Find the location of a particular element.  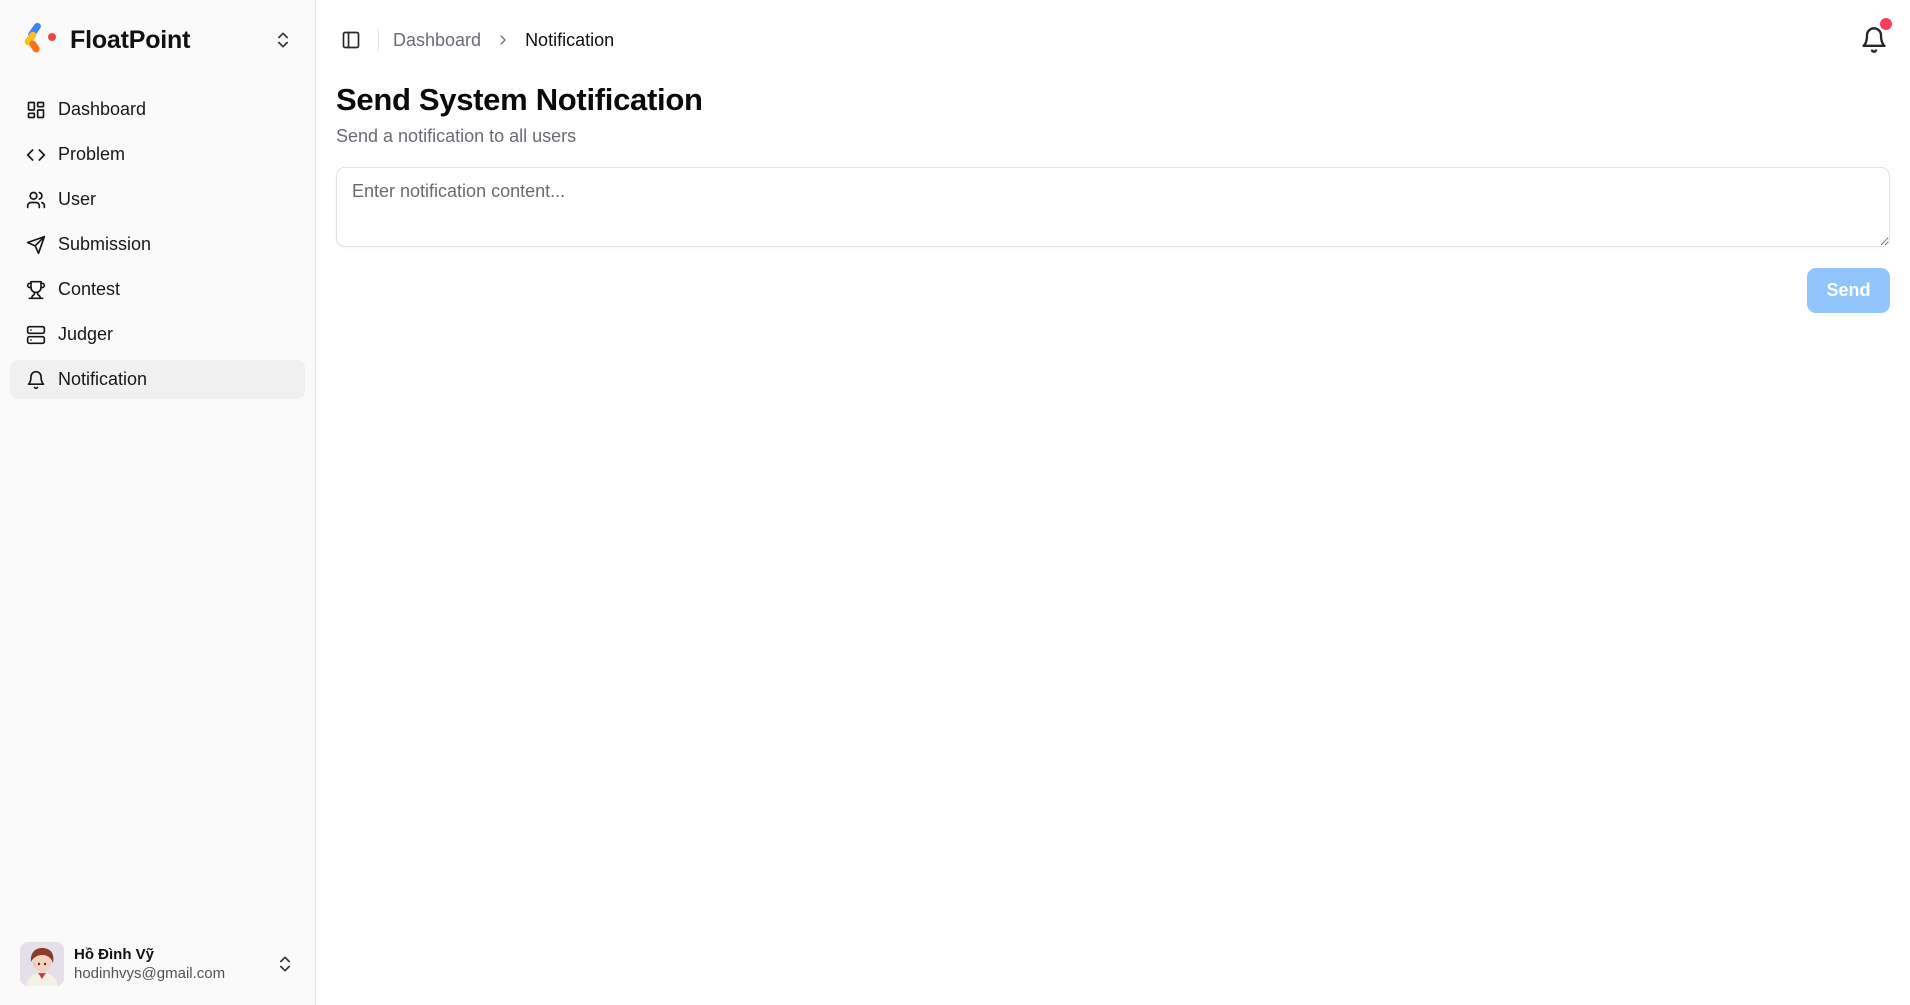

sidebar-item-label: Contest is located at coordinates (89, 289).